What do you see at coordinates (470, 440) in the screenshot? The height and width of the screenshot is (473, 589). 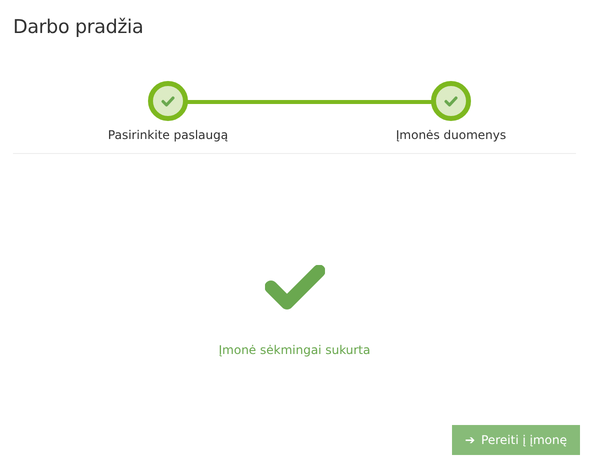 I see `arrow-icon: ➔` at bounding box center [470, 440].